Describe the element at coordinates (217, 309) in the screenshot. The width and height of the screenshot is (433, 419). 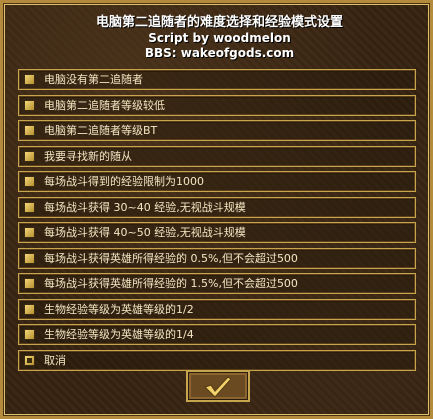
I see `option-row: 生物经验等级为英雄等级的1/2` at that location.